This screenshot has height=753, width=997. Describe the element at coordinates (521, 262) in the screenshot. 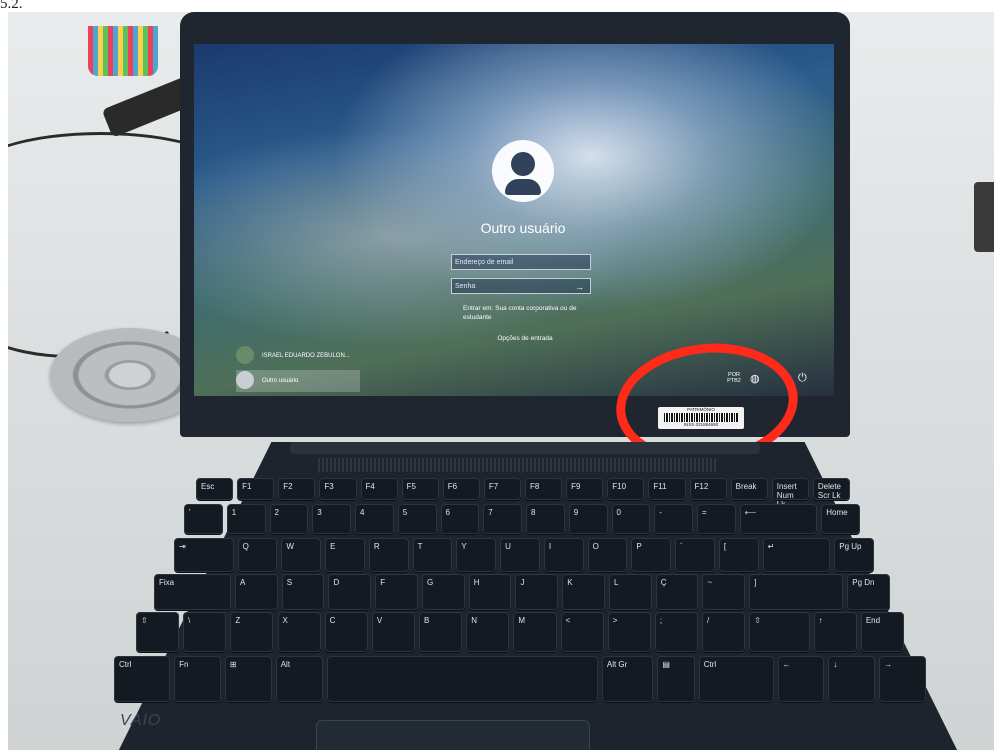

I see `email-field: Endereço de email` at that location.